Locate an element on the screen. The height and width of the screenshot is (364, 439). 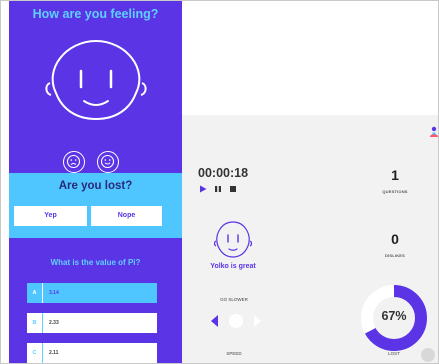
happy-face-icon is located at coordinates (107, 161).